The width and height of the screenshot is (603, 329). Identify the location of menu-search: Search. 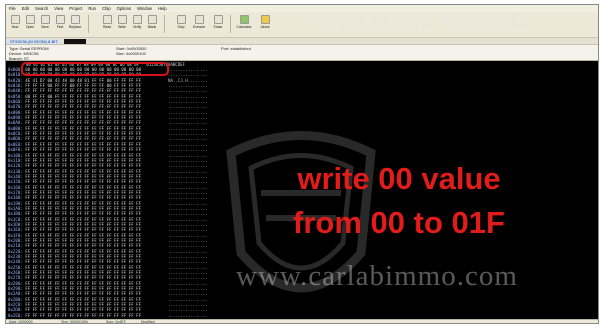
(41, 8).